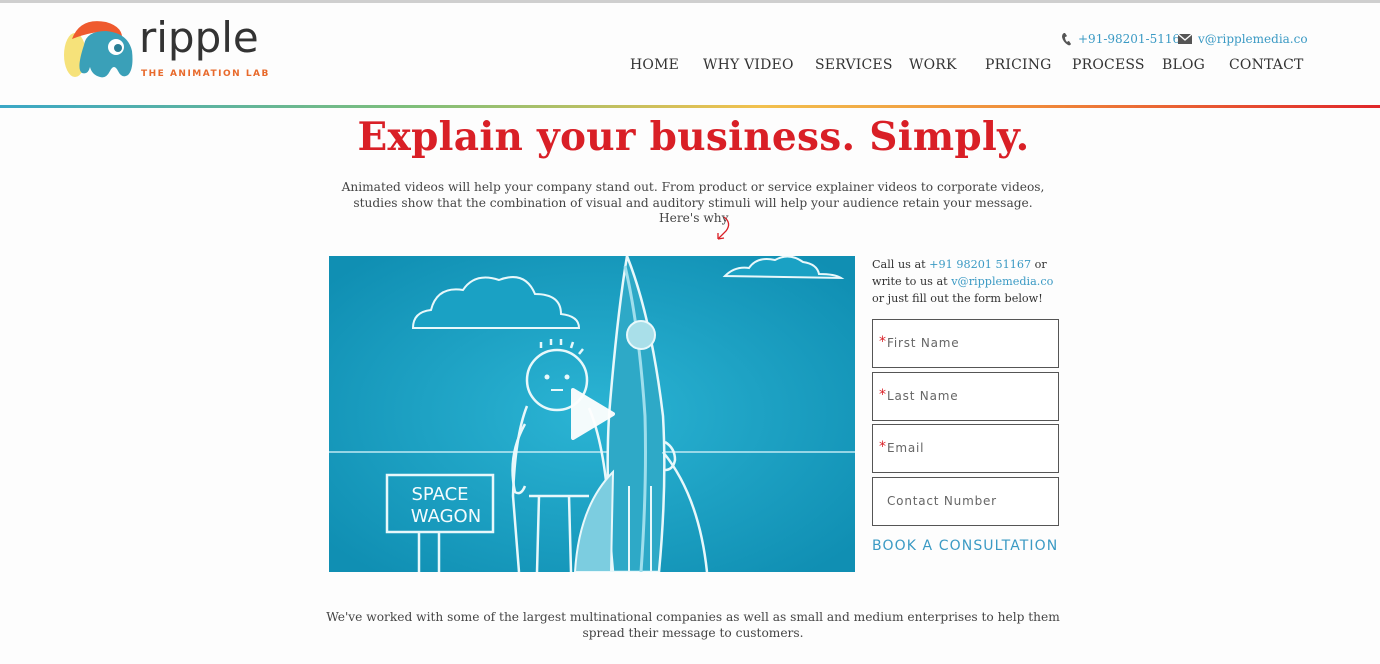  I want to click on nav-why-video: WHY VIDEO, so click(748, 65).